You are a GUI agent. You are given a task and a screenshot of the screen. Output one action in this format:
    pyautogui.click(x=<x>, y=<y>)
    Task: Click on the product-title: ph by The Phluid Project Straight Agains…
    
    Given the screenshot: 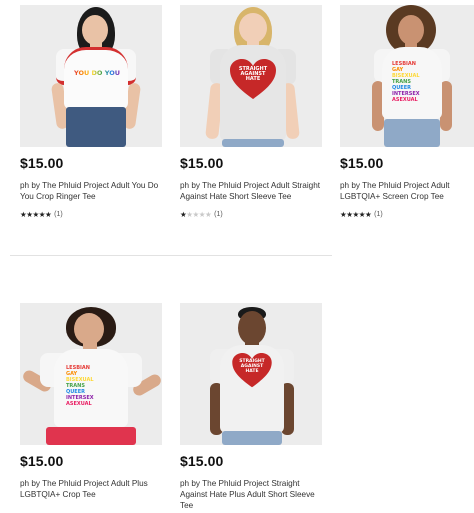 What is the action you would take?
    pyautogui.click(x=251, y=494)
    